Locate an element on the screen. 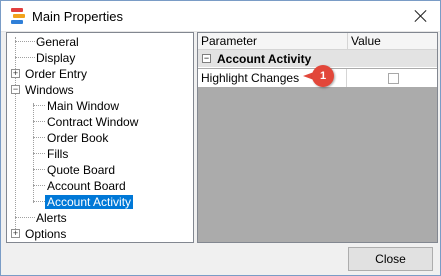 The image size is (441, 276). parameter-column-header: Parameter is located at coordinates (227, 41).